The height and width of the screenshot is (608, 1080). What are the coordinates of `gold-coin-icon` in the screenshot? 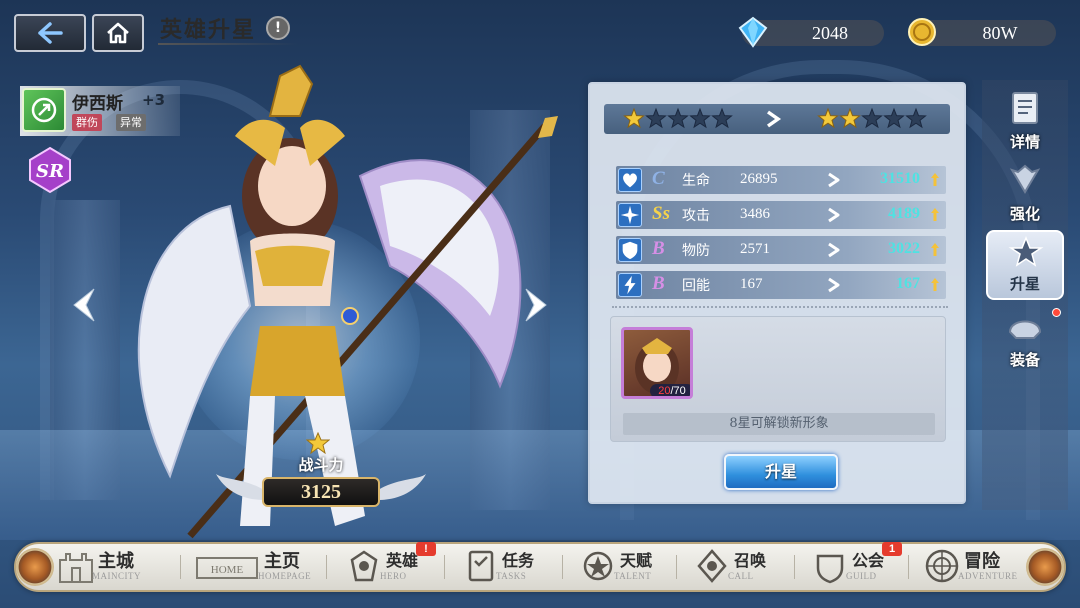 It's located at (922, 32).